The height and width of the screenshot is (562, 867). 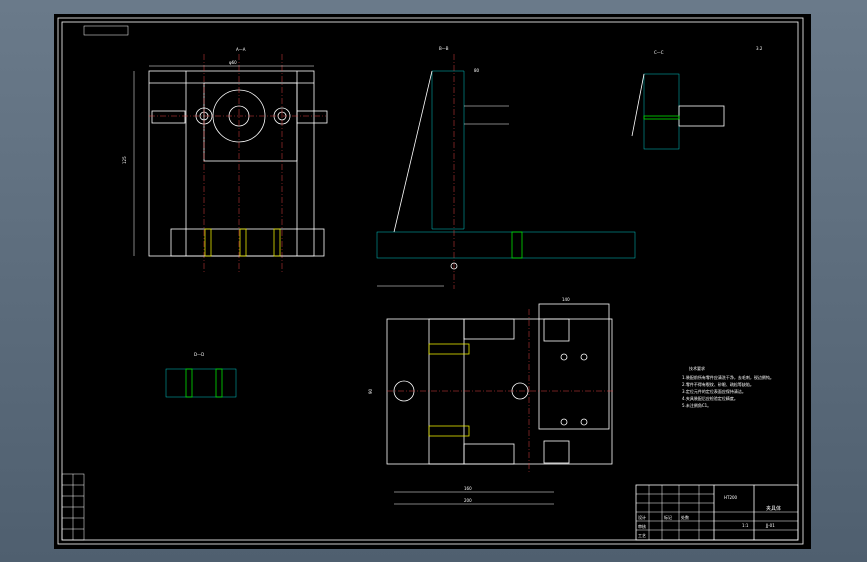 What do you see at coordinates (124, 160) in the screenshot?
I see `dim-height: 125` at bounding box center [124, 160].